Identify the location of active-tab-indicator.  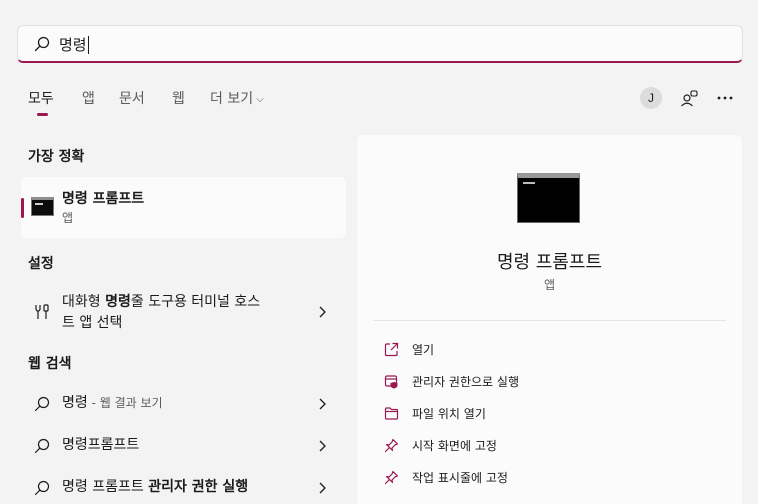
(42, 114).